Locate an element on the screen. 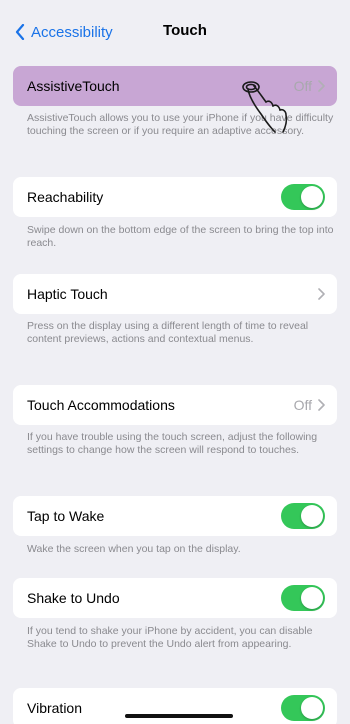 Image resolution: width=350 pixels, height=724 pixels. touch-accommodations-row: Touch Accommodations Off is located at coordinates (175, 405).